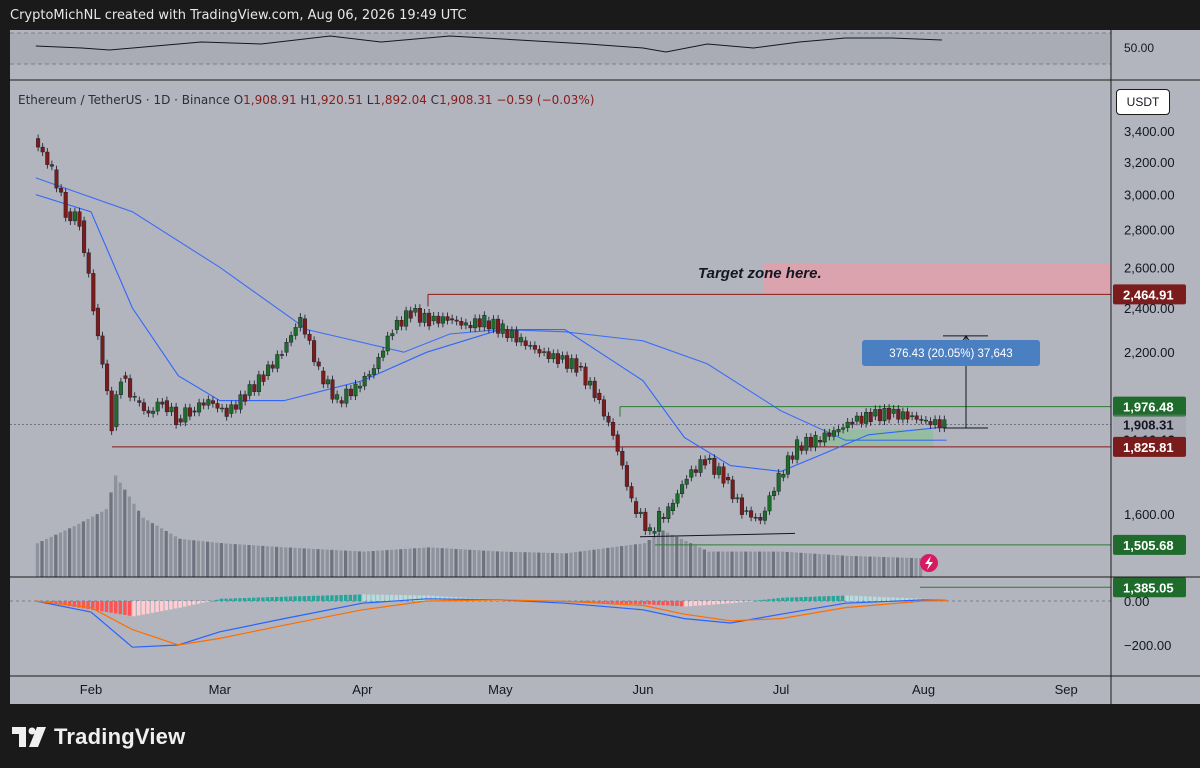 The height and width of the screenshot is (768, 1200). Describe the element at coordinates (479, 526) in the screenshot. I see `volume-bars` at that location.